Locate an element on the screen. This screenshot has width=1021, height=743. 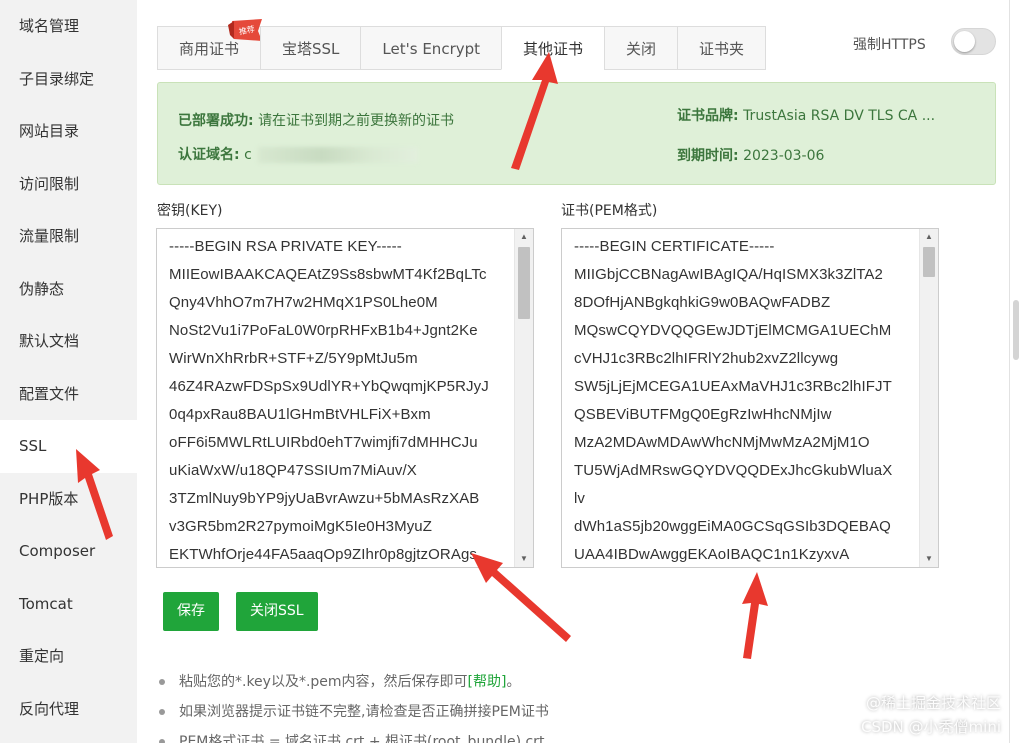
sidebar-item-default-doc: 默认文档 is located at coordinates (68, 341).